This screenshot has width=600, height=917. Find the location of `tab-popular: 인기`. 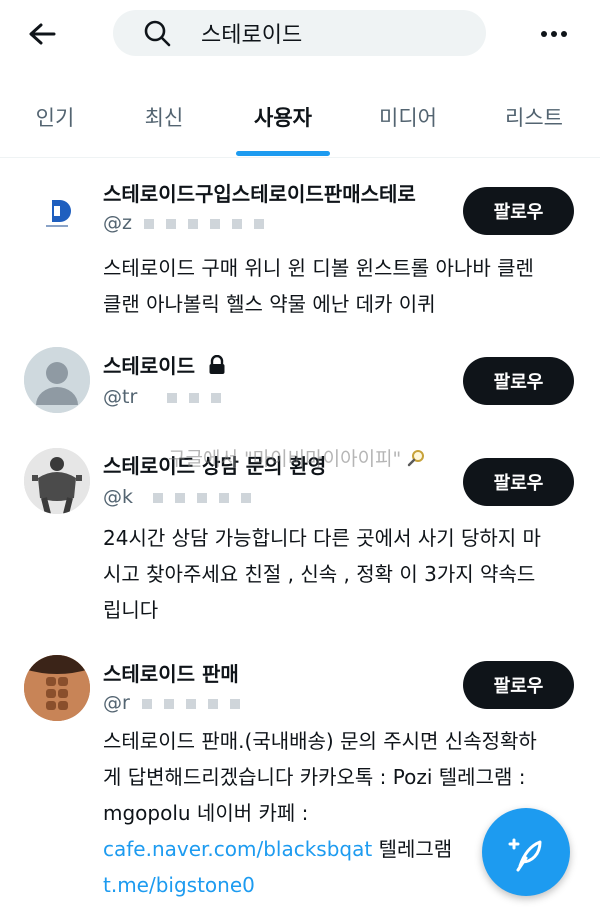

tab-popular: 인기 is located at coordinates (55, 123).